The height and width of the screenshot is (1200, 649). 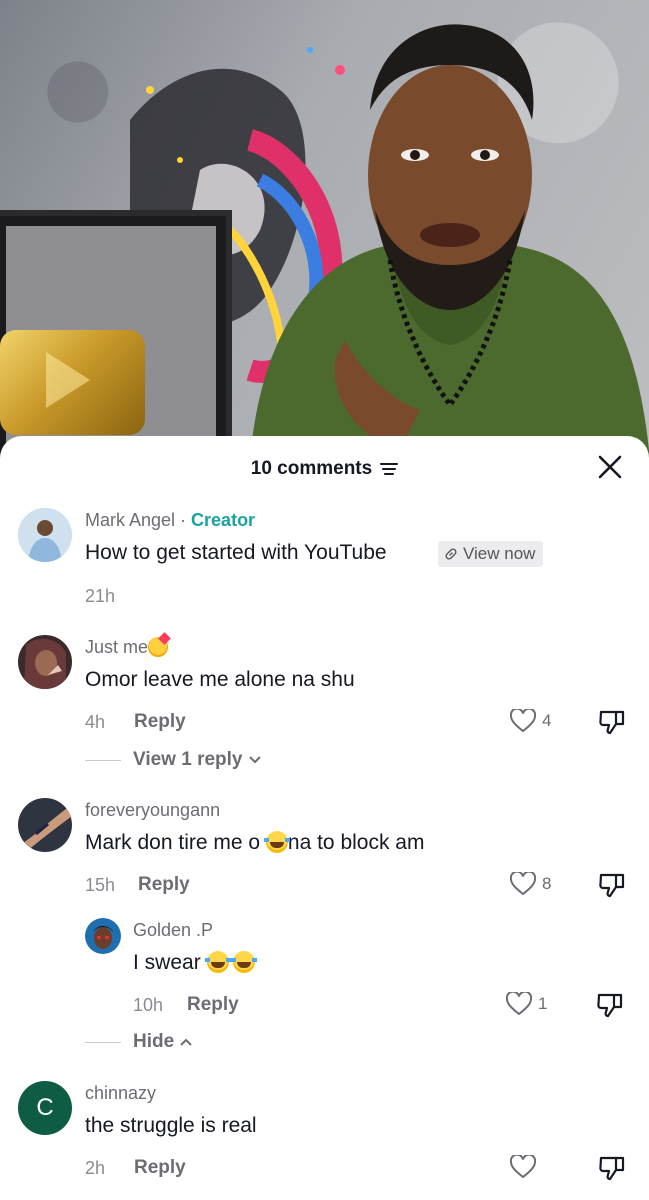 I want to click on comment-count-title: 10 comments, so click(x=311, y=468).